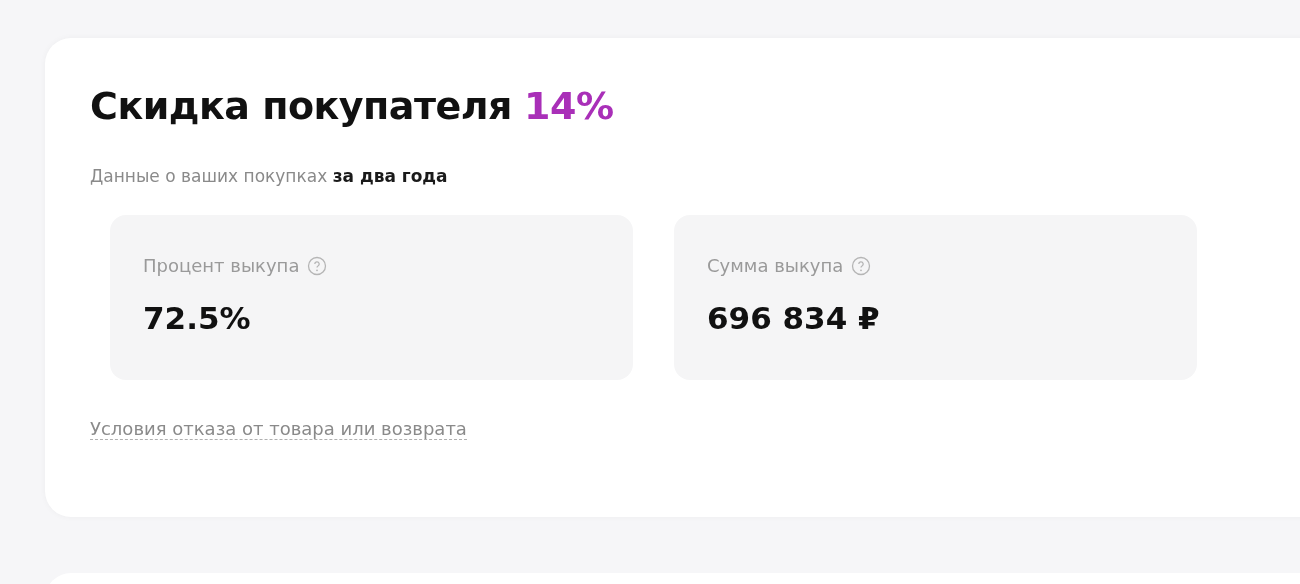  What do you see at coordinates (221, 265) in the screenshot?
I see `stat-label: Процент выкупа` at bounding box center [221, 265].